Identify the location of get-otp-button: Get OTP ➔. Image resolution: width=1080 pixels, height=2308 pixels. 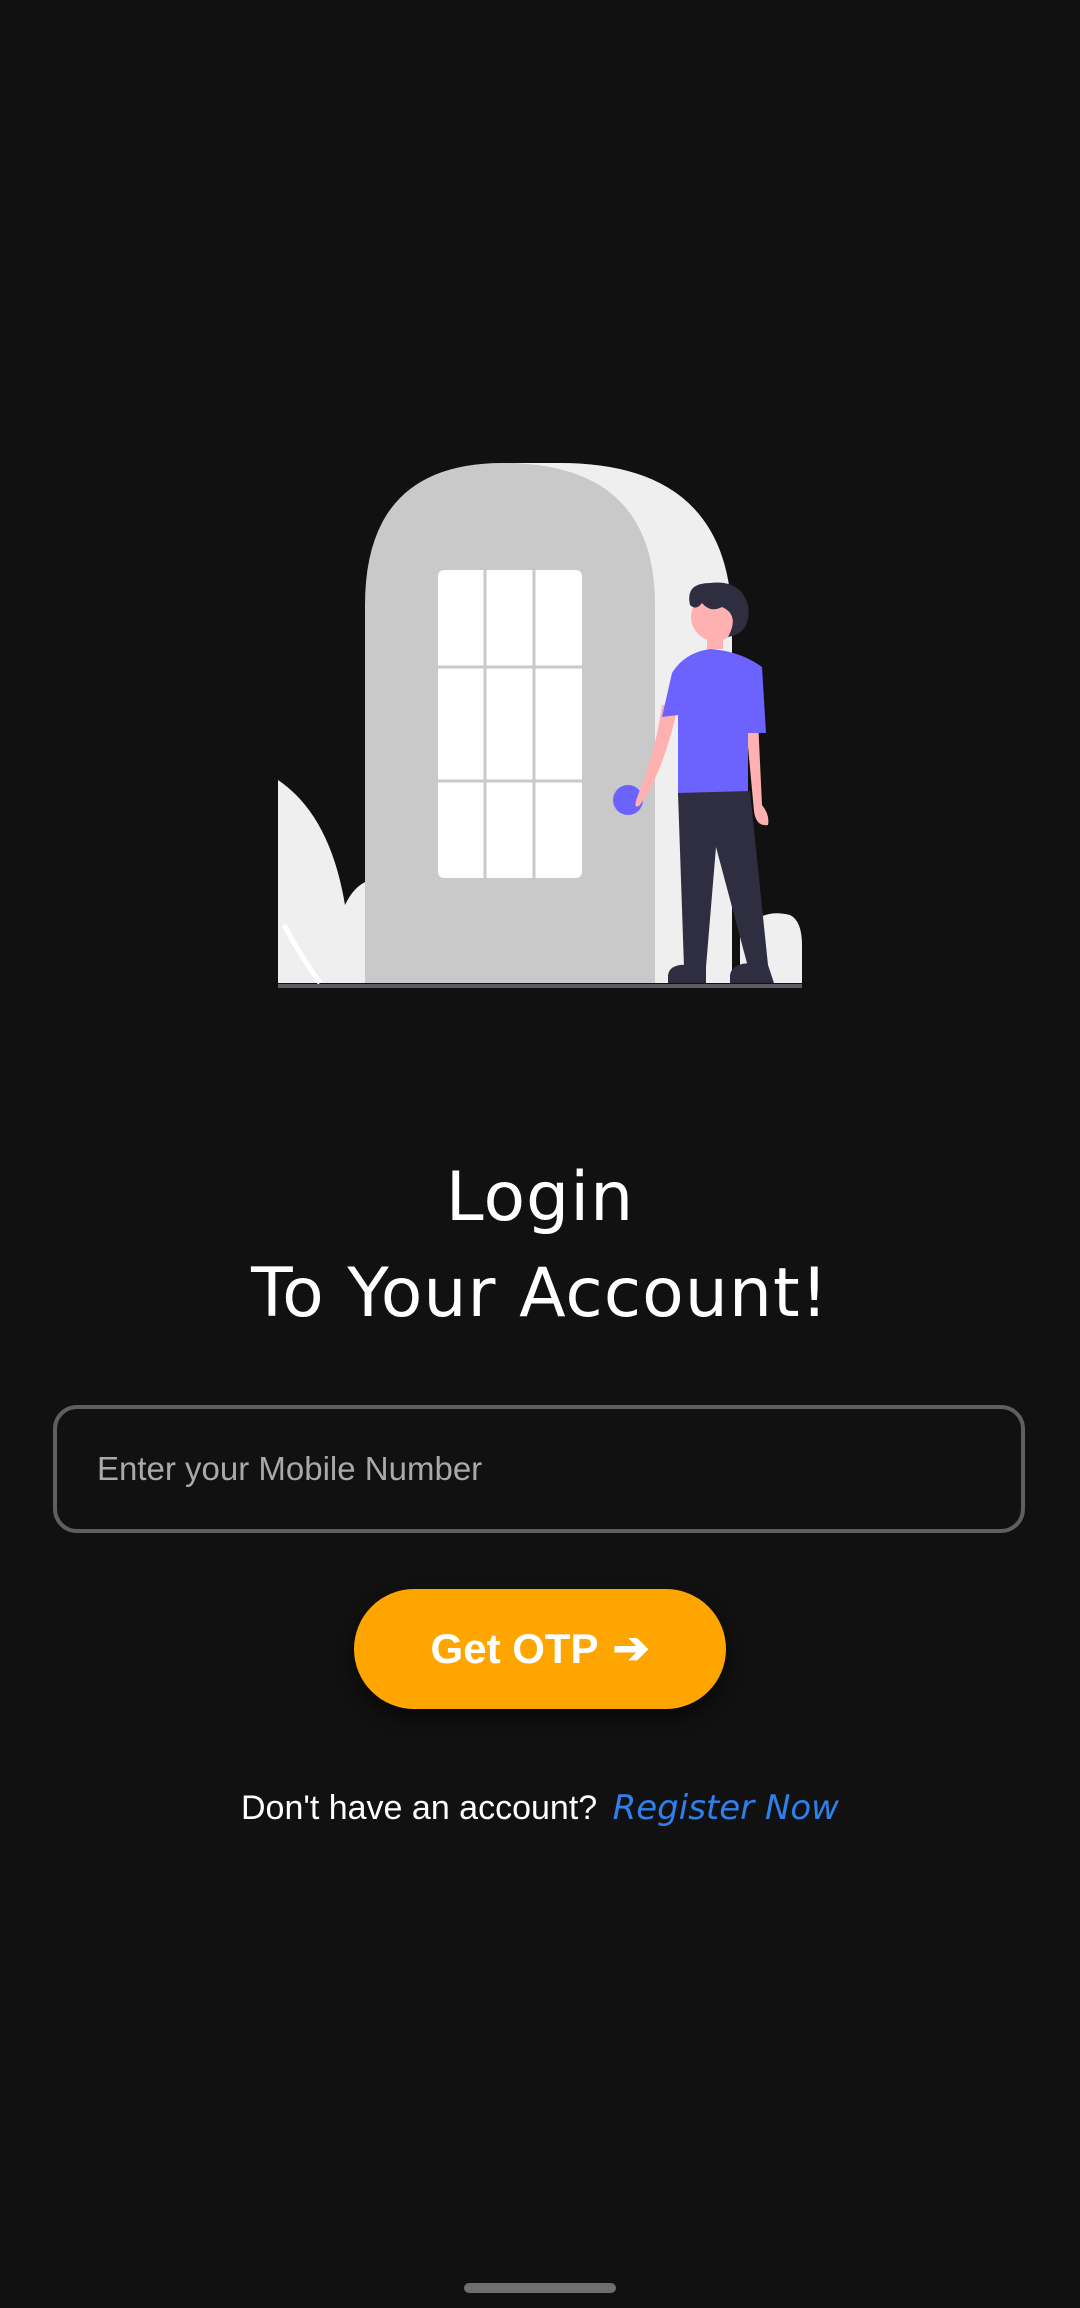
(540, 1649).